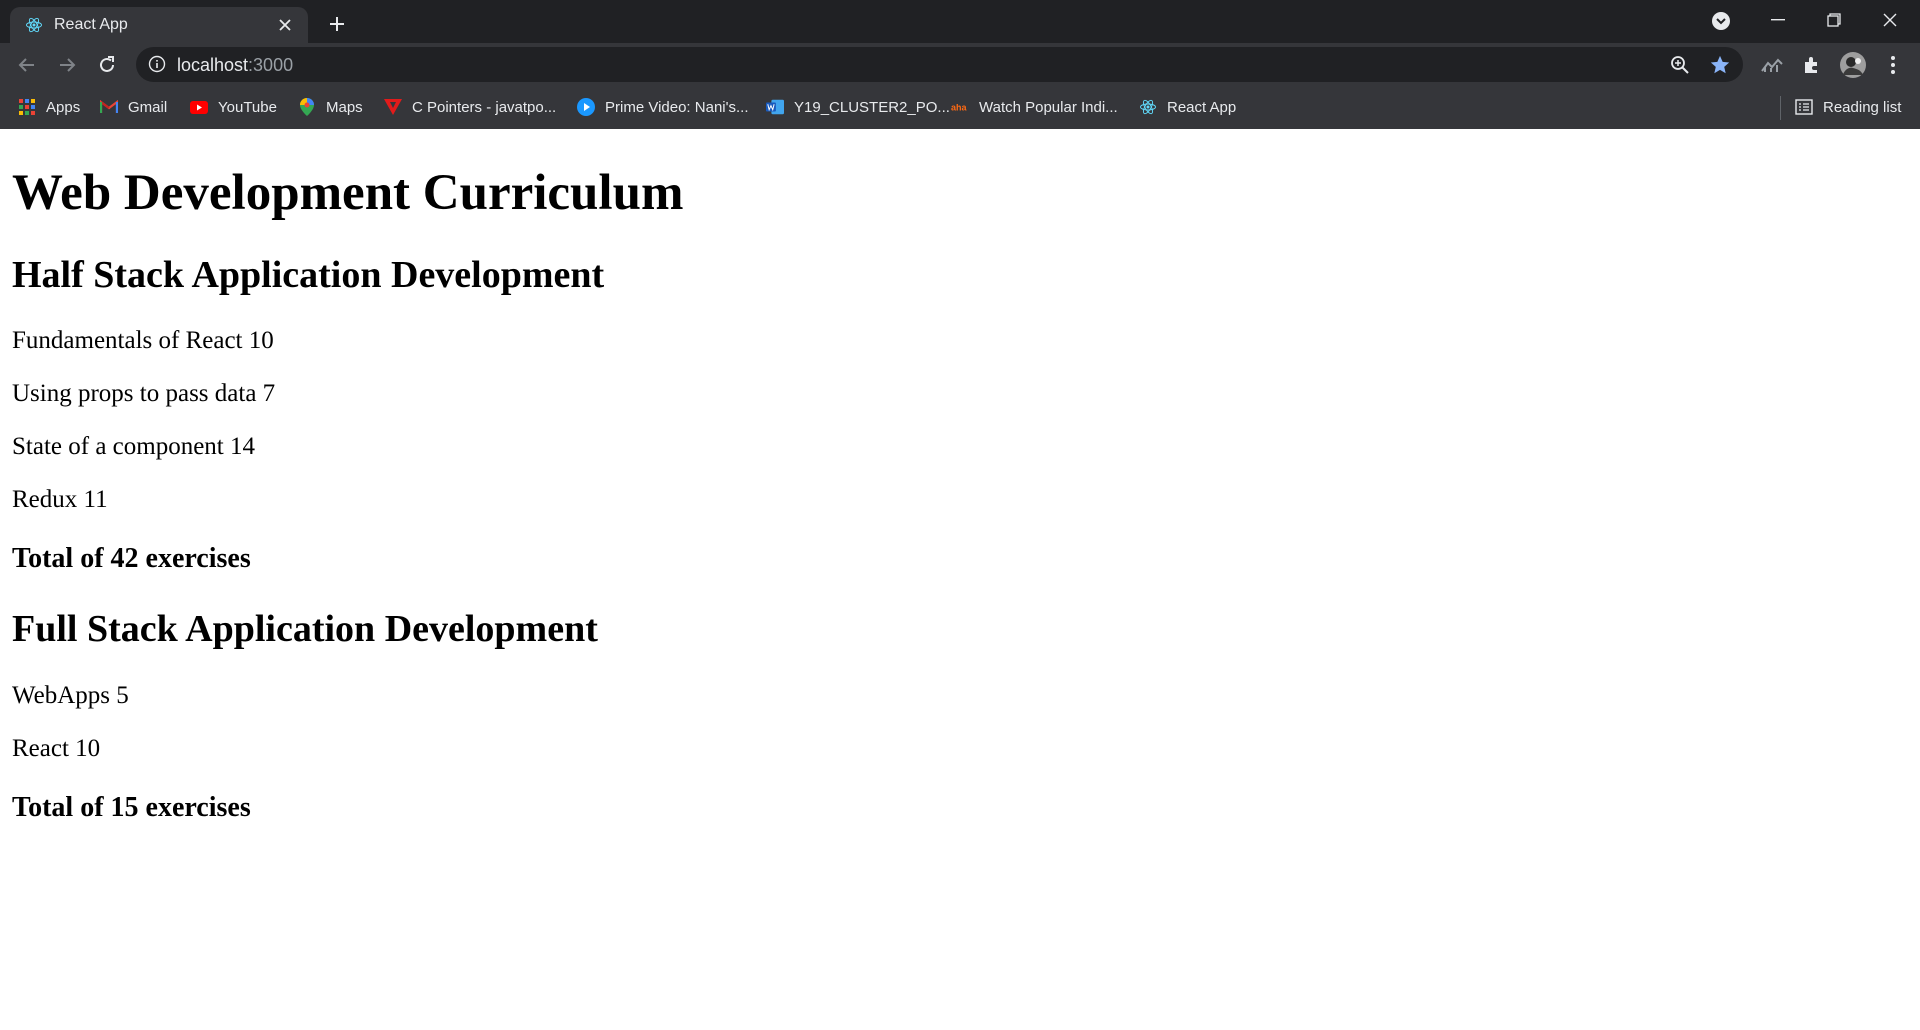 This screenshot has width=1920, height=1030. I want to click on course-part: Fundamentals of React 10, so click(143, 340).